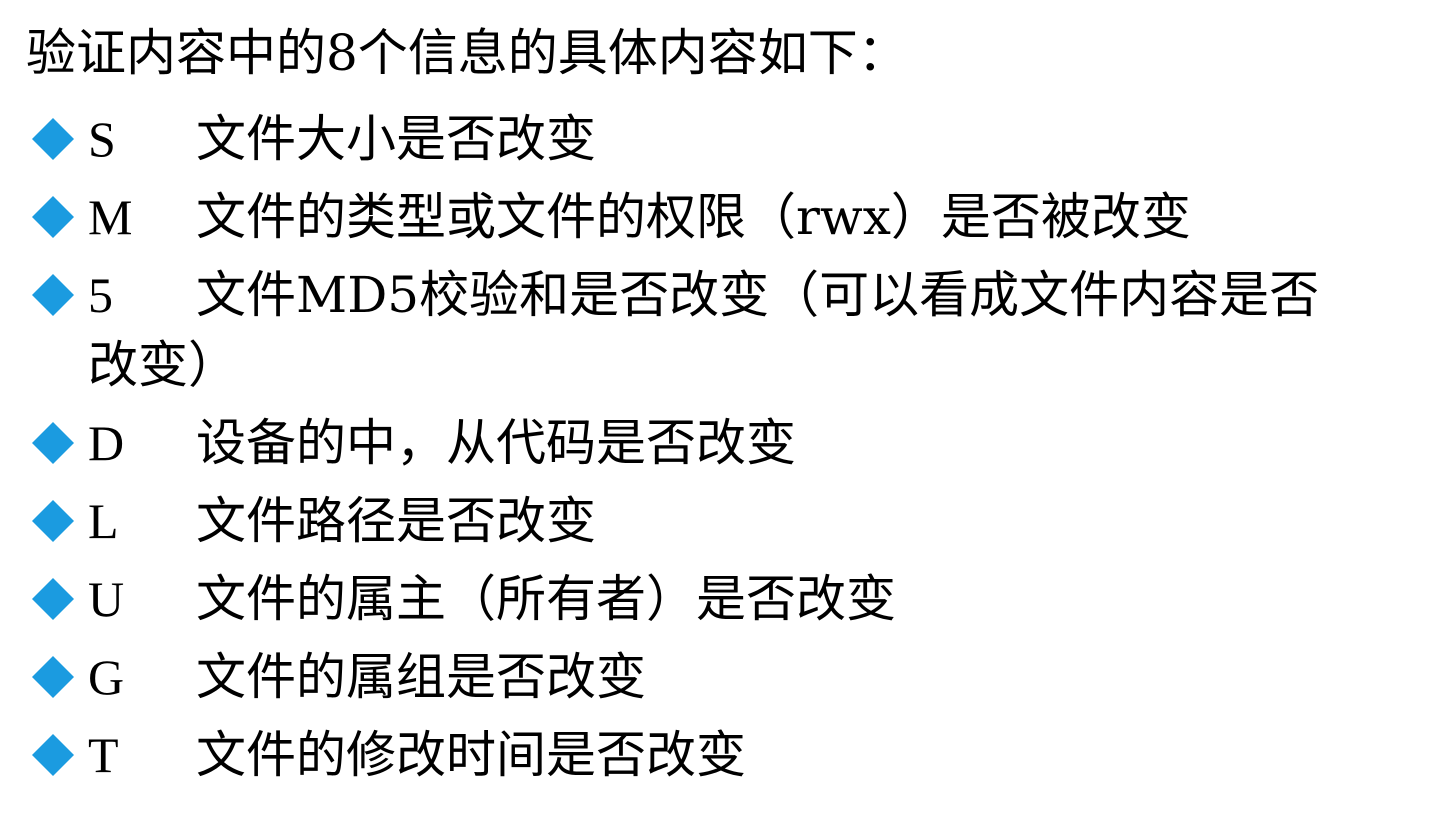 The image size is (1430, 816). I want to click on item-code: 5, so click(100, 295).